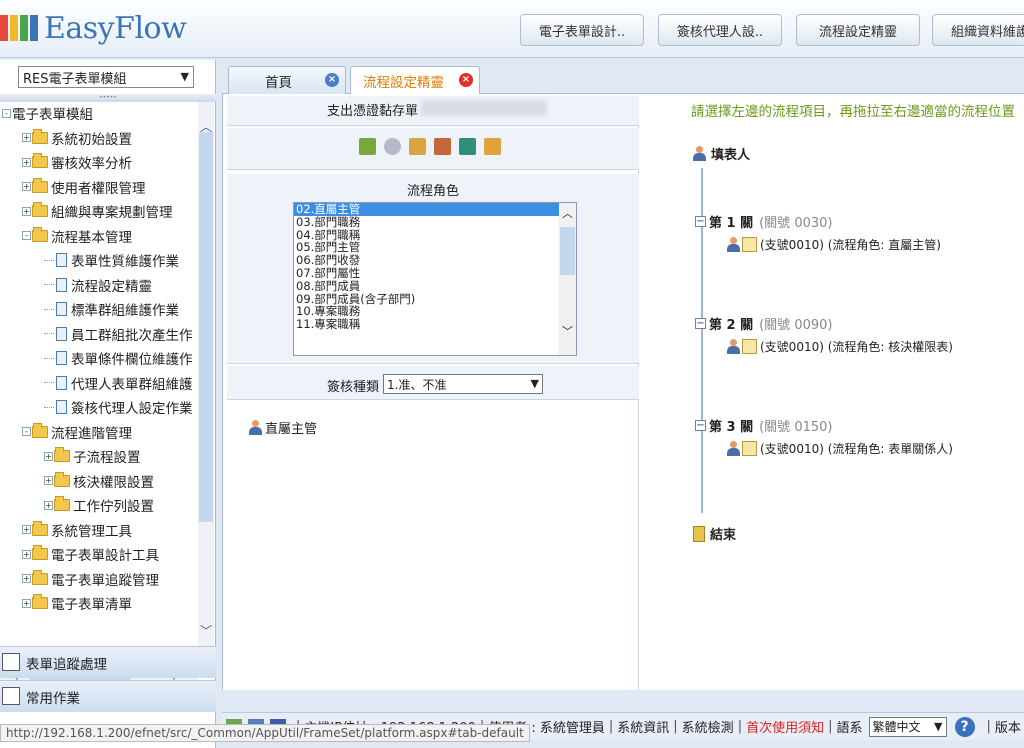 This screenshot has width=1024, height=748. What do you see at coordinates (417, 146) in the screenshot?
I see `paste-icon` at bounding box center [417, 146].